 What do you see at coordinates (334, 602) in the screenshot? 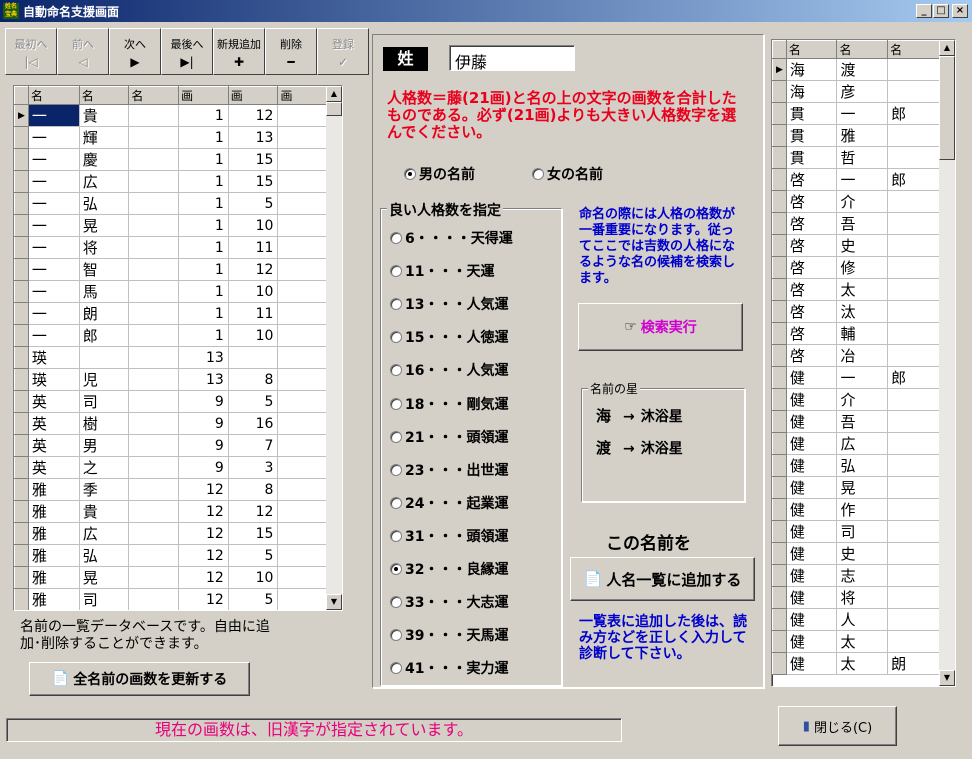
I see `scroll-down-icon: ▼` at bounding box center [334, 602].